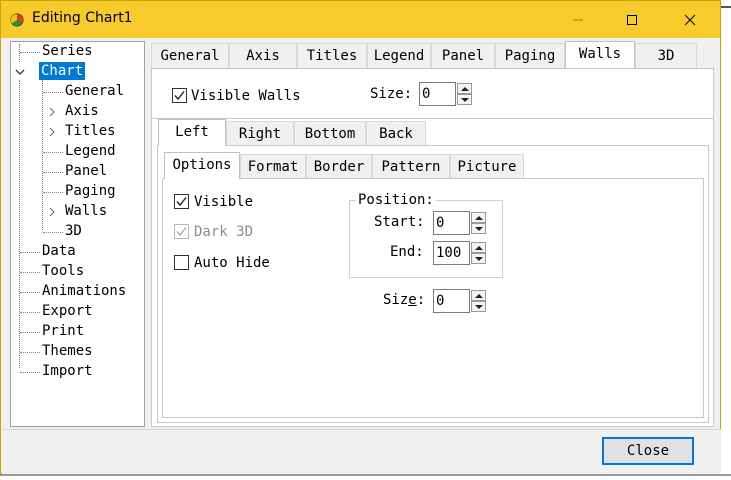 The width and height of the screenshot is (731, 480). I want to click on minimize-icon, so click(578, 19).